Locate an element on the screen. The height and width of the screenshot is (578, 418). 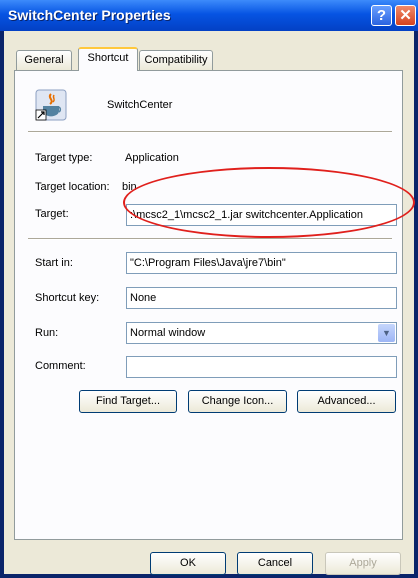
comment-field is located at coordinates (261, 367).